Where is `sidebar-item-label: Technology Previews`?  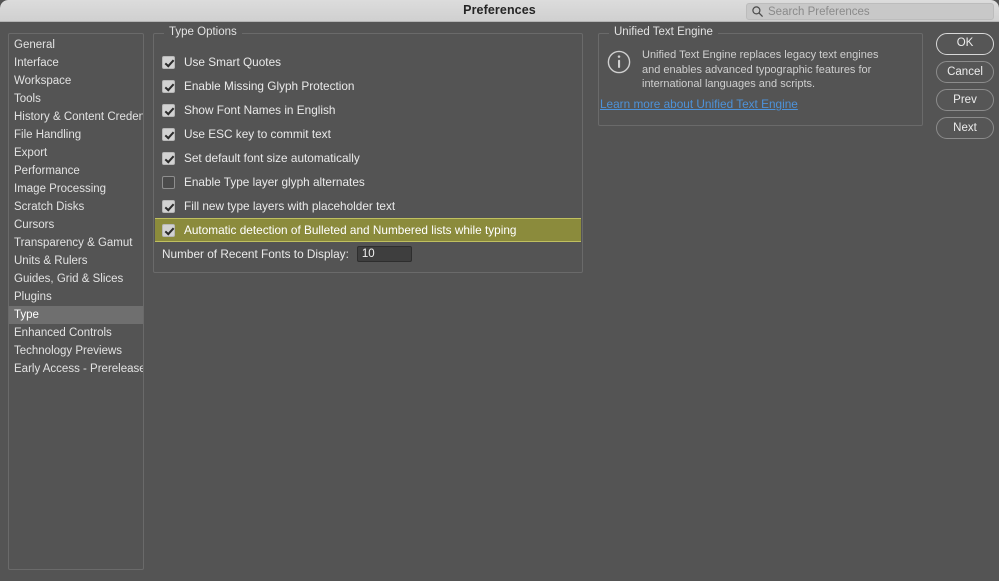
sidebar-item-label: Technology Previews is located at coordinates (68, 351).